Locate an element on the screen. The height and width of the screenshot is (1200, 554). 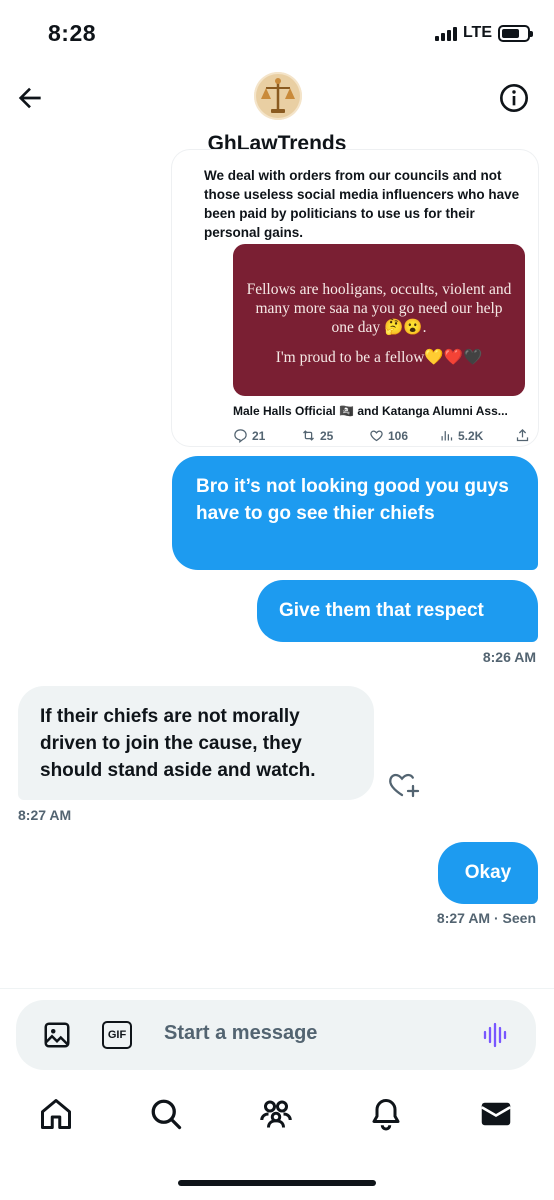
reply-icon is located at coordinates (240, 436).